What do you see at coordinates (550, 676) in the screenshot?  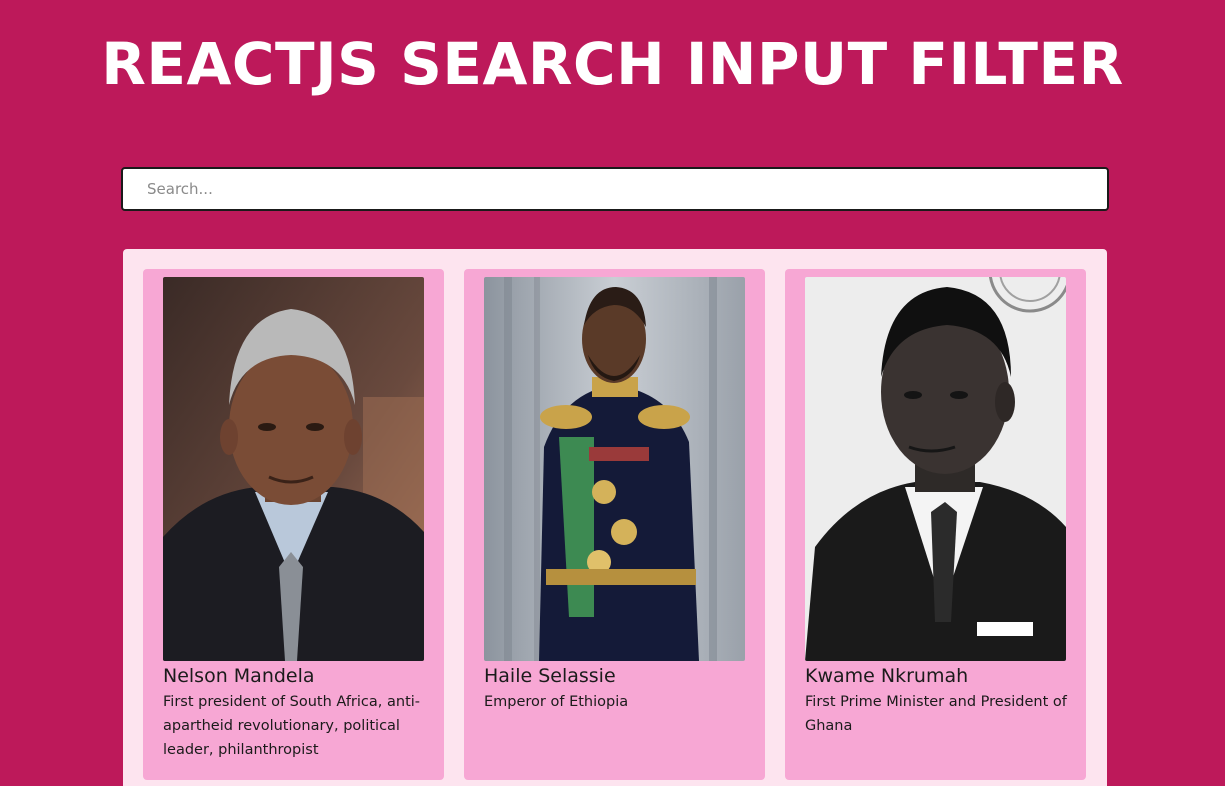 I see `person-name: Haile Selassie` at bounding box center [550, 676].